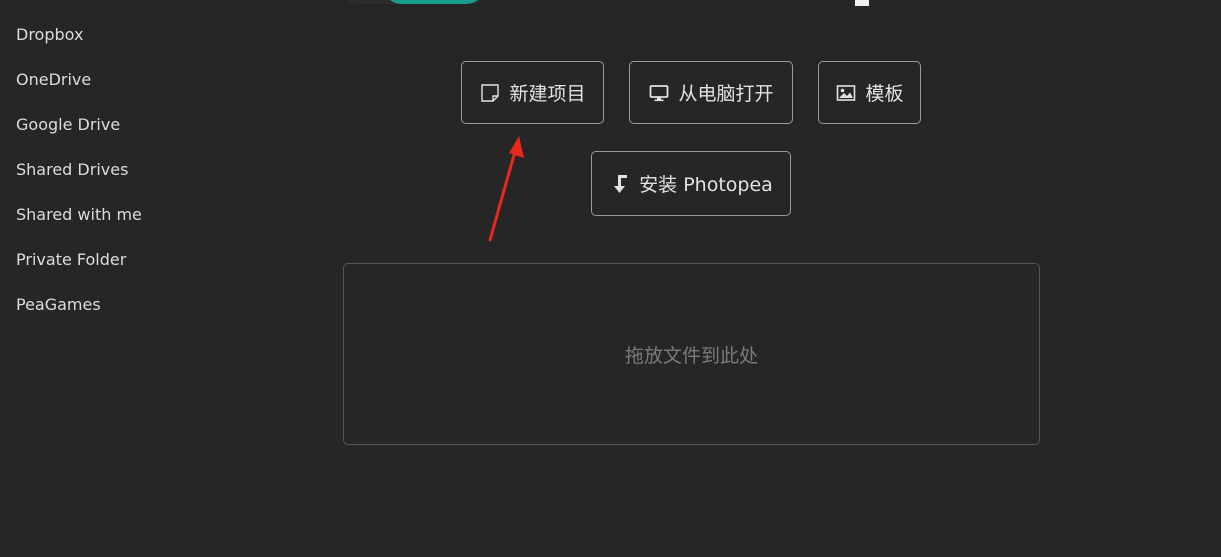 The height and width of the screenshot is (557, 1221). Describe the element at coordinates (100, 79) in the screenshot. I see `sidebar-item-onedrive: OneDrive` at that location.